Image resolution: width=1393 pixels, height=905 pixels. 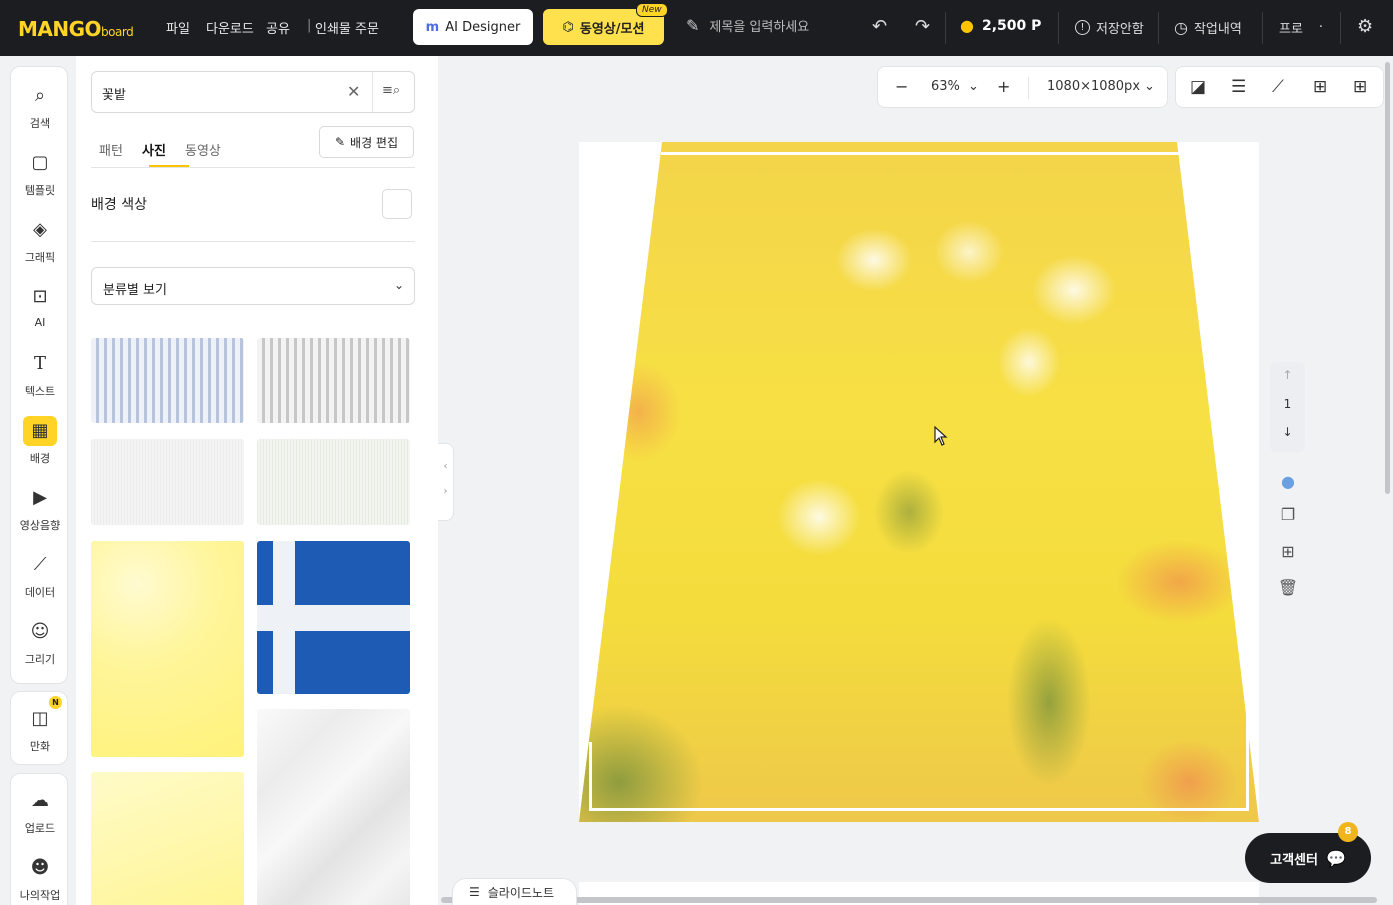 What do you see at coordinates (40, 508) in the screenshot?
I see `nav-video-audio: ▶ 영상음향` at bounding box center [40, 508].